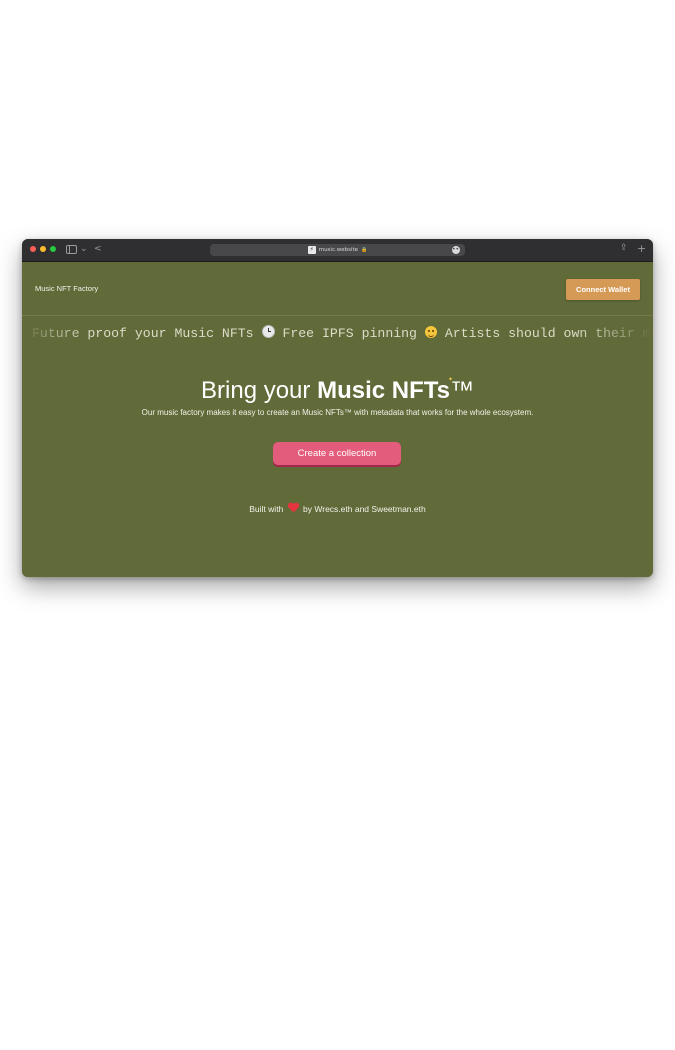 This screenshot has height=1050, width=675. I want to click on footer-authors: by Wrecs.eth and Sweetman.eth, so click(364, 509).